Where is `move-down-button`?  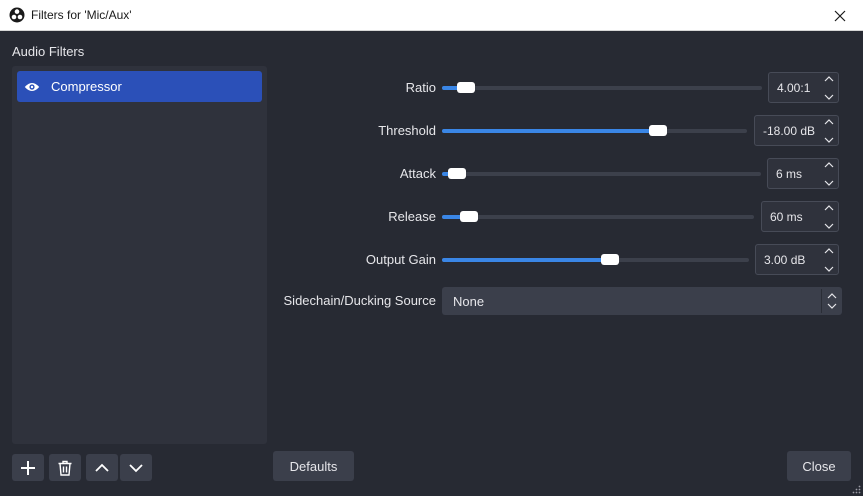
move-down-button is located at coordinates (136, 467).